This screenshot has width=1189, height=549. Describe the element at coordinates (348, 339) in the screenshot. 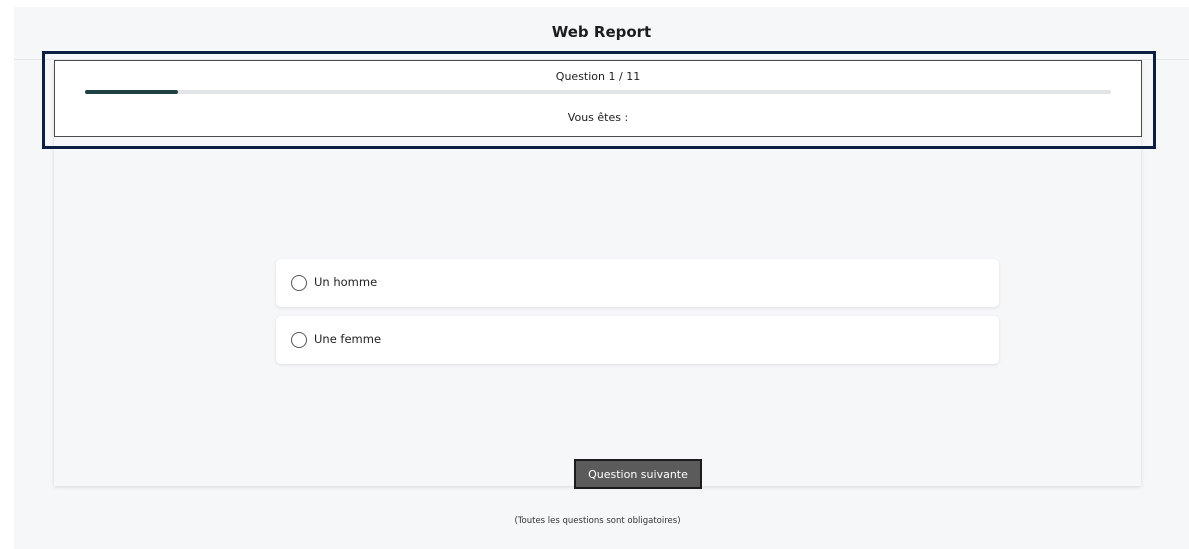

I see `option-label: Une femme` at that location.